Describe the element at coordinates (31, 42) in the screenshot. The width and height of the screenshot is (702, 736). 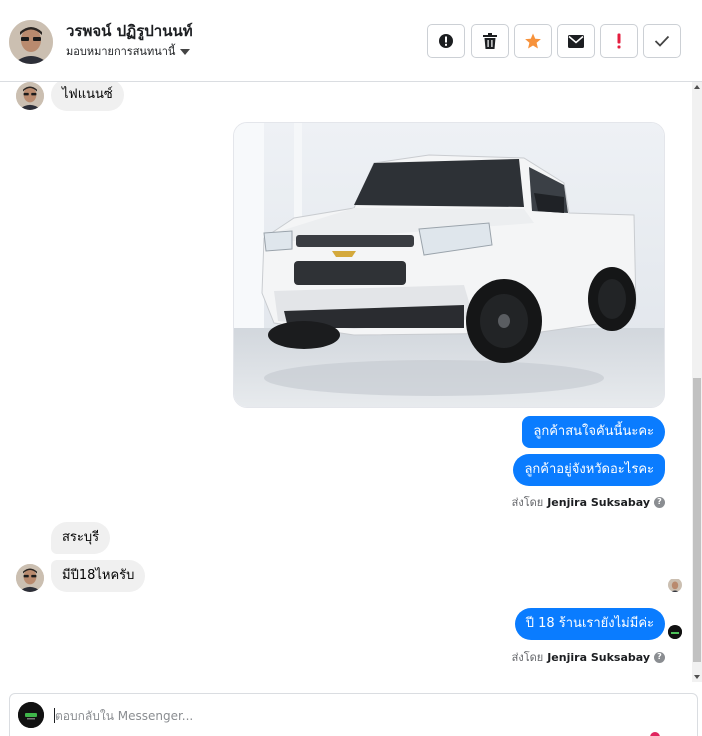
I see `contact-avatar` at that location.